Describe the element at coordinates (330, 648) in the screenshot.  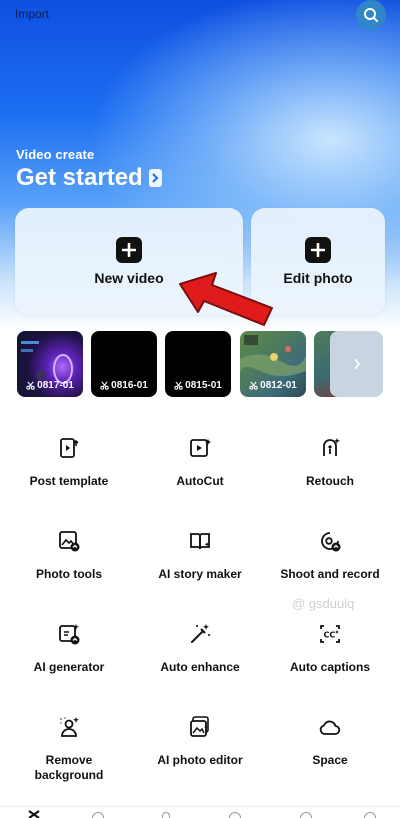
I see `tool-auto-captions: CC Auto captions` at that location.